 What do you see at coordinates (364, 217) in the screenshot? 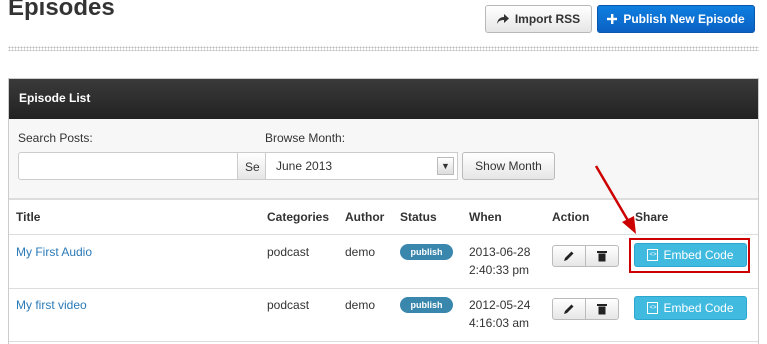
I see `header-author: Author` at bounding box center [364, 217].